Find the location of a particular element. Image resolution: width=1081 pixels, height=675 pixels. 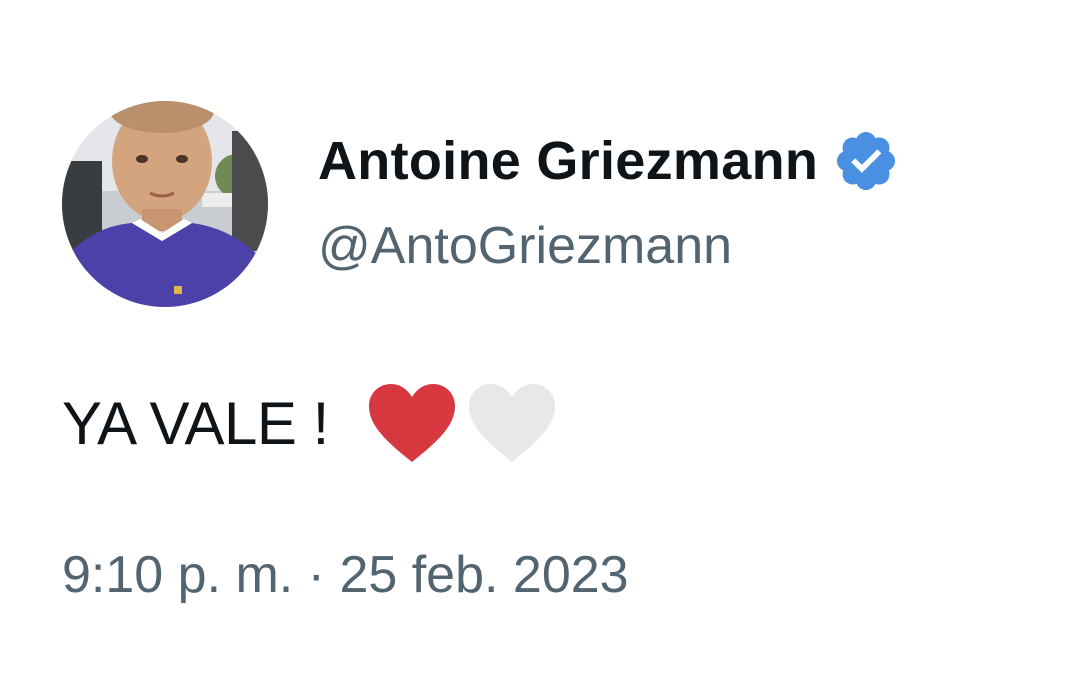

verified-badge-icon is located at coordinates (866, 161).